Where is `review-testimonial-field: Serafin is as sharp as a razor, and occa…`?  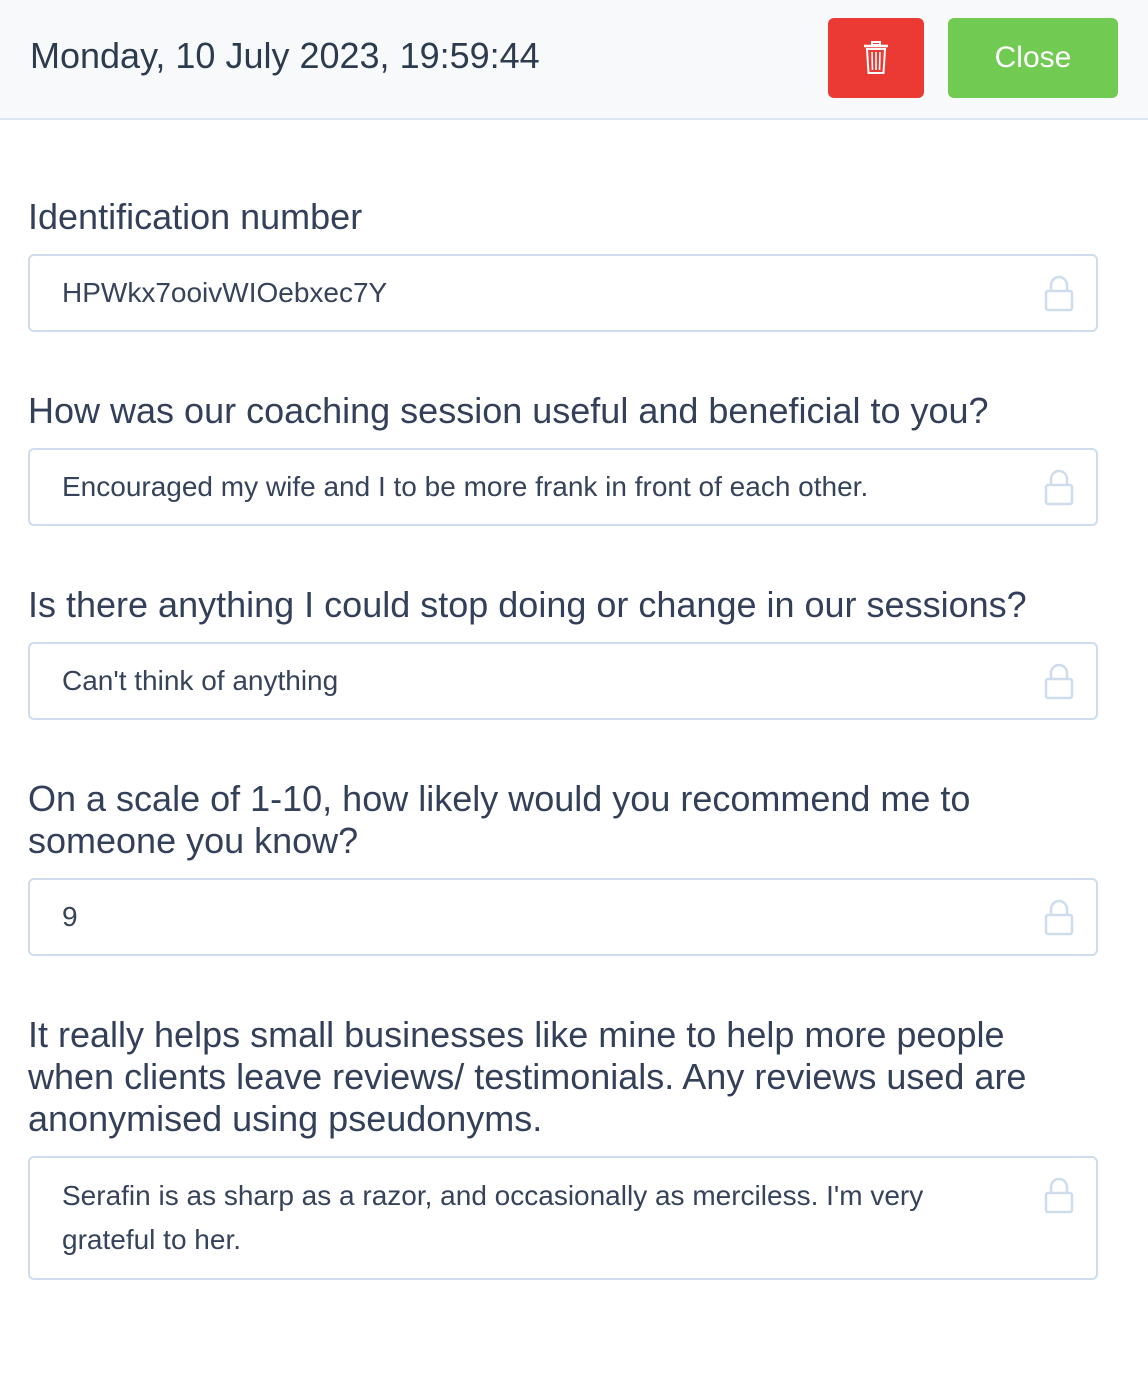
review-testimonial-field: Serafin is as sharp as a razor, and occa… is located at coordinates (563, 1218).